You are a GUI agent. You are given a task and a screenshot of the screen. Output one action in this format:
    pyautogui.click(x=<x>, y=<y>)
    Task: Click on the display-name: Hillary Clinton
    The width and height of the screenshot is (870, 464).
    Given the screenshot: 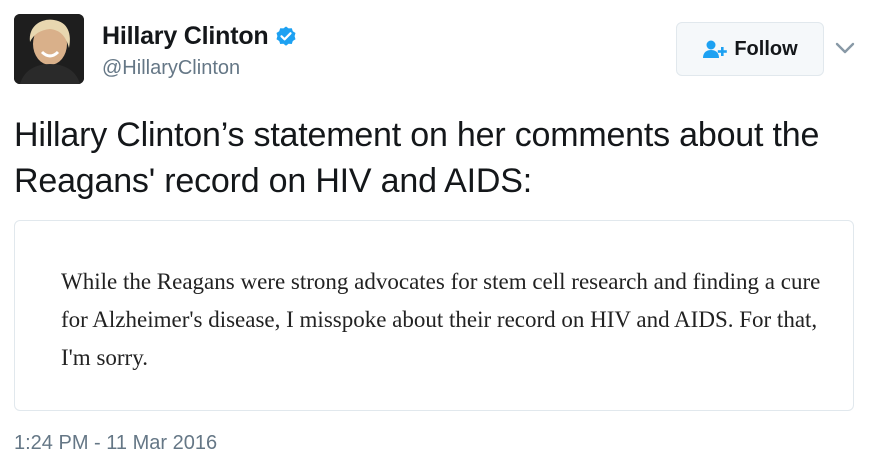 What is the action you would take?
    pyautogui.click(x=185, y=36)
    